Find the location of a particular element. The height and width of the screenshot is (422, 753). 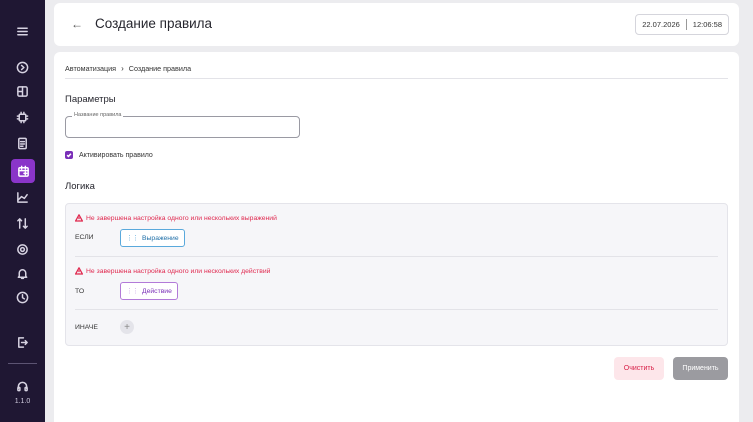

chip-icon is located at coordinates (22, 117).